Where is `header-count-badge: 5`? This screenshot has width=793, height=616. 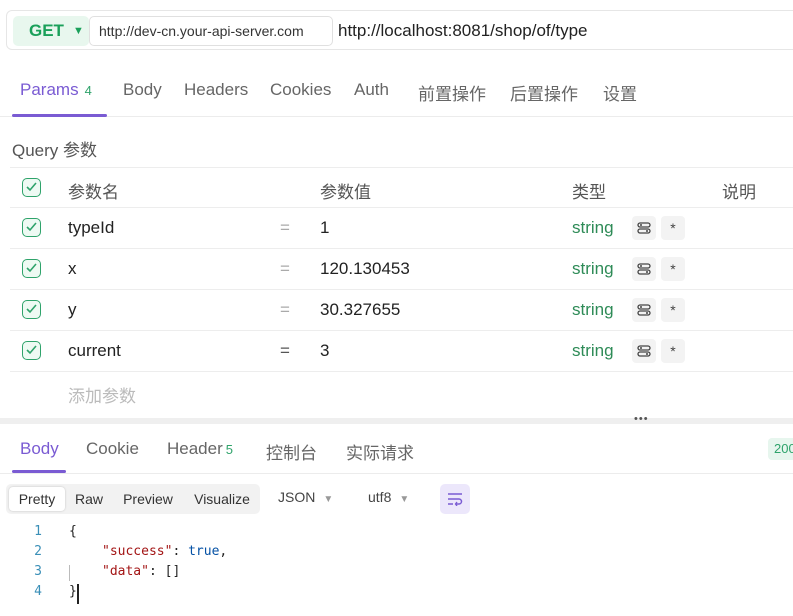 header-count-badge: 5 is located at coordinates (229, 449).